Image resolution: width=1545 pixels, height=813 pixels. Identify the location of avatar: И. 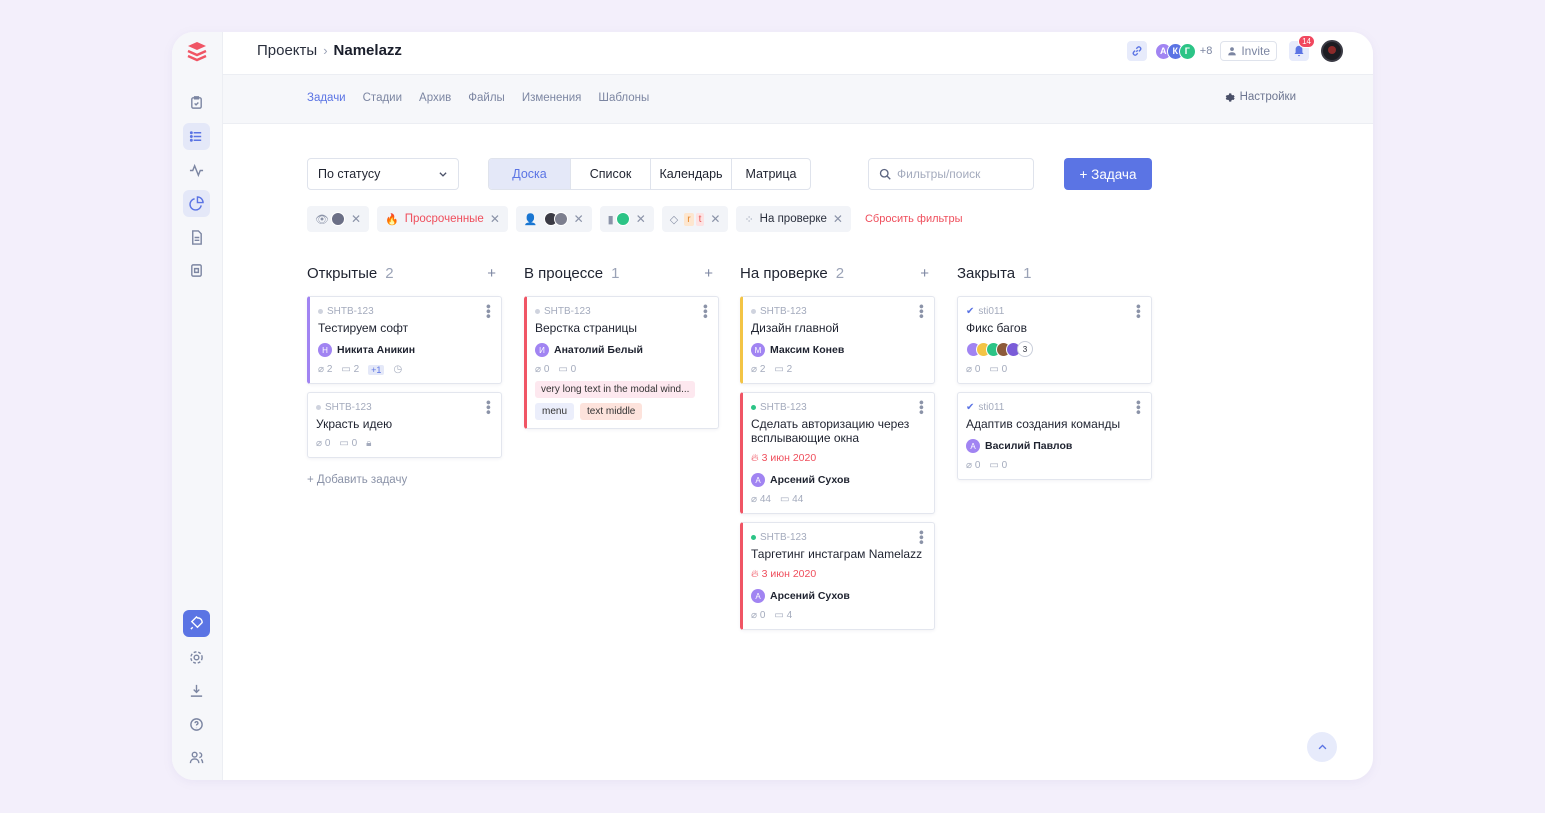
(542, 350).